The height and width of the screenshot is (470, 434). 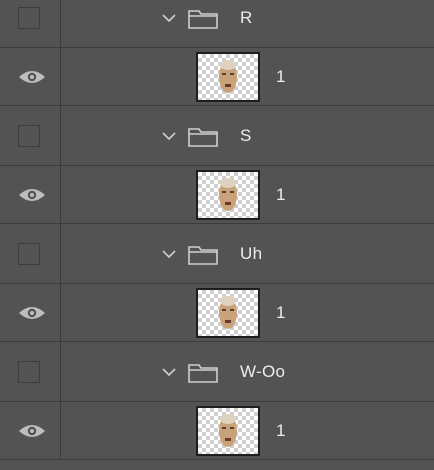 What do you see at coordinates (262, 372) in the screenshot?
I see `group-name: W-Oo` at bounding box center [262, 372].